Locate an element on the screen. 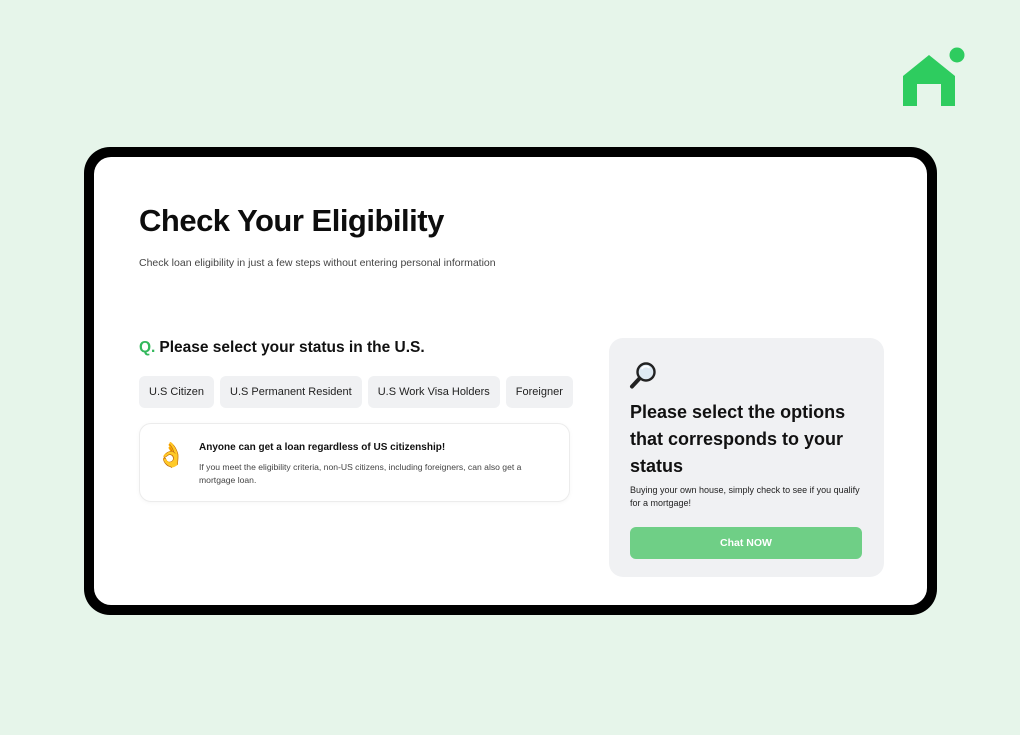  chat-now-button: Chat NOW is located at coordinates (746, 543).